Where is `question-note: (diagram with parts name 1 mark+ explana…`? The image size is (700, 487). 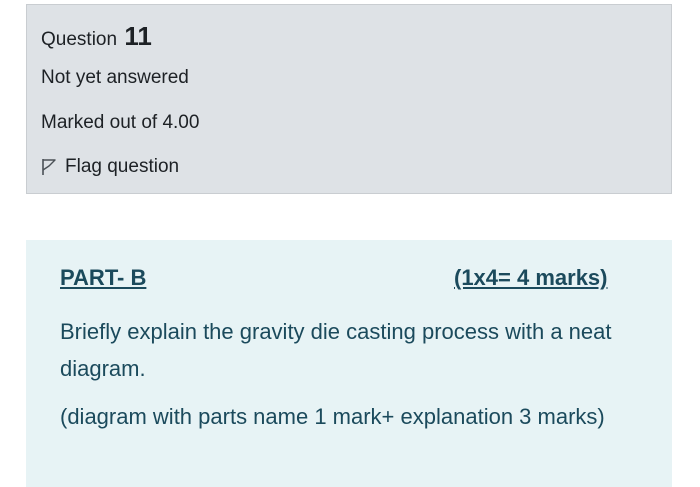 question-note: (diagram with parts name 1 mark+ explana… is located at coordinates (332, 416).